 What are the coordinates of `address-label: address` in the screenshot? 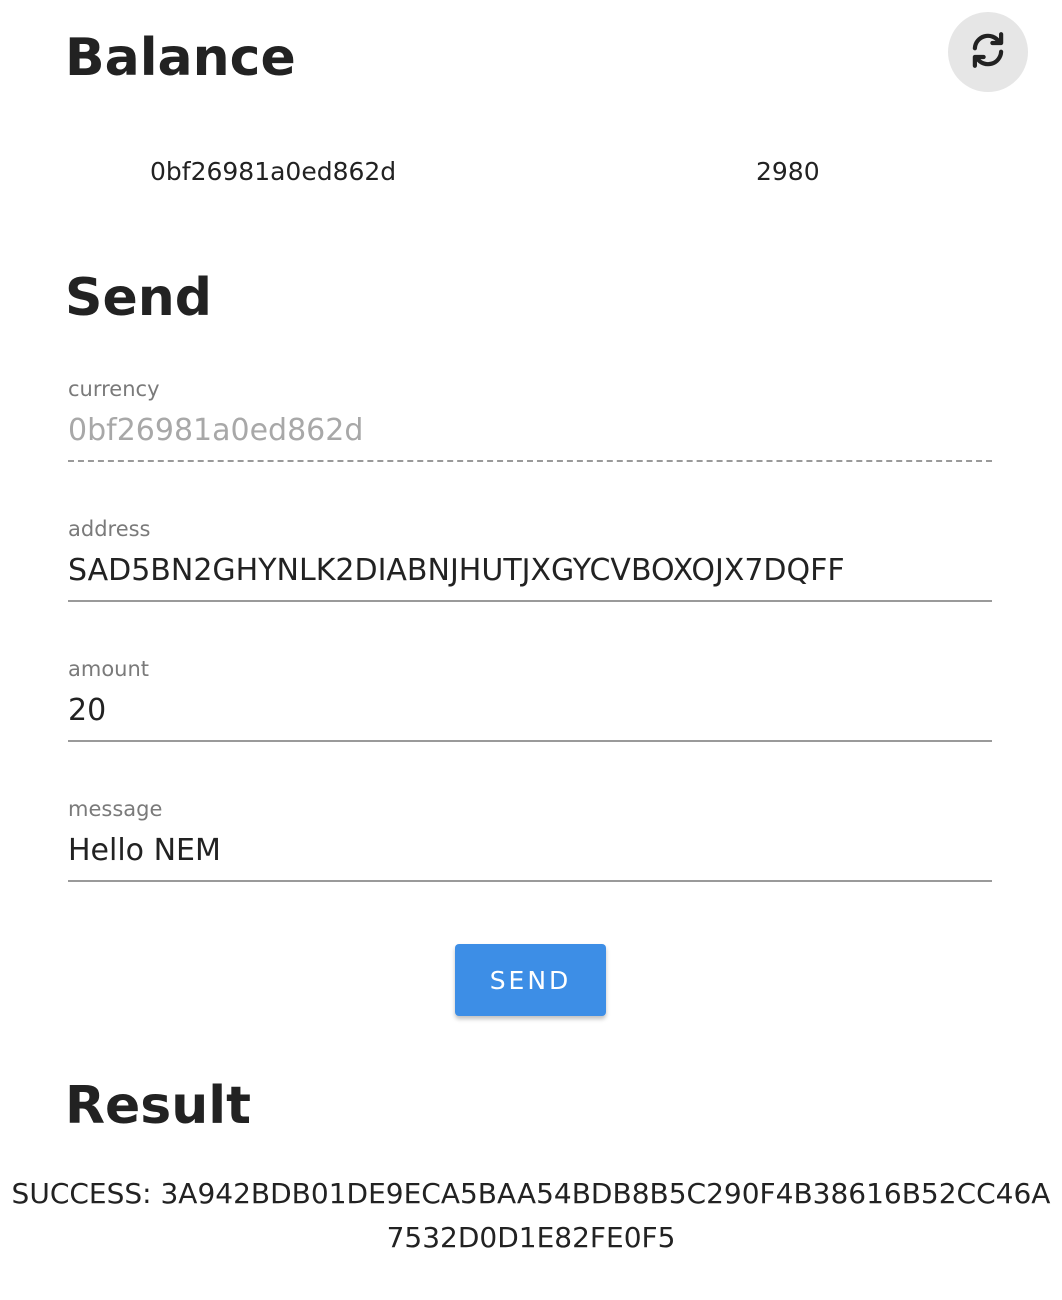 It's located at (109, 529).